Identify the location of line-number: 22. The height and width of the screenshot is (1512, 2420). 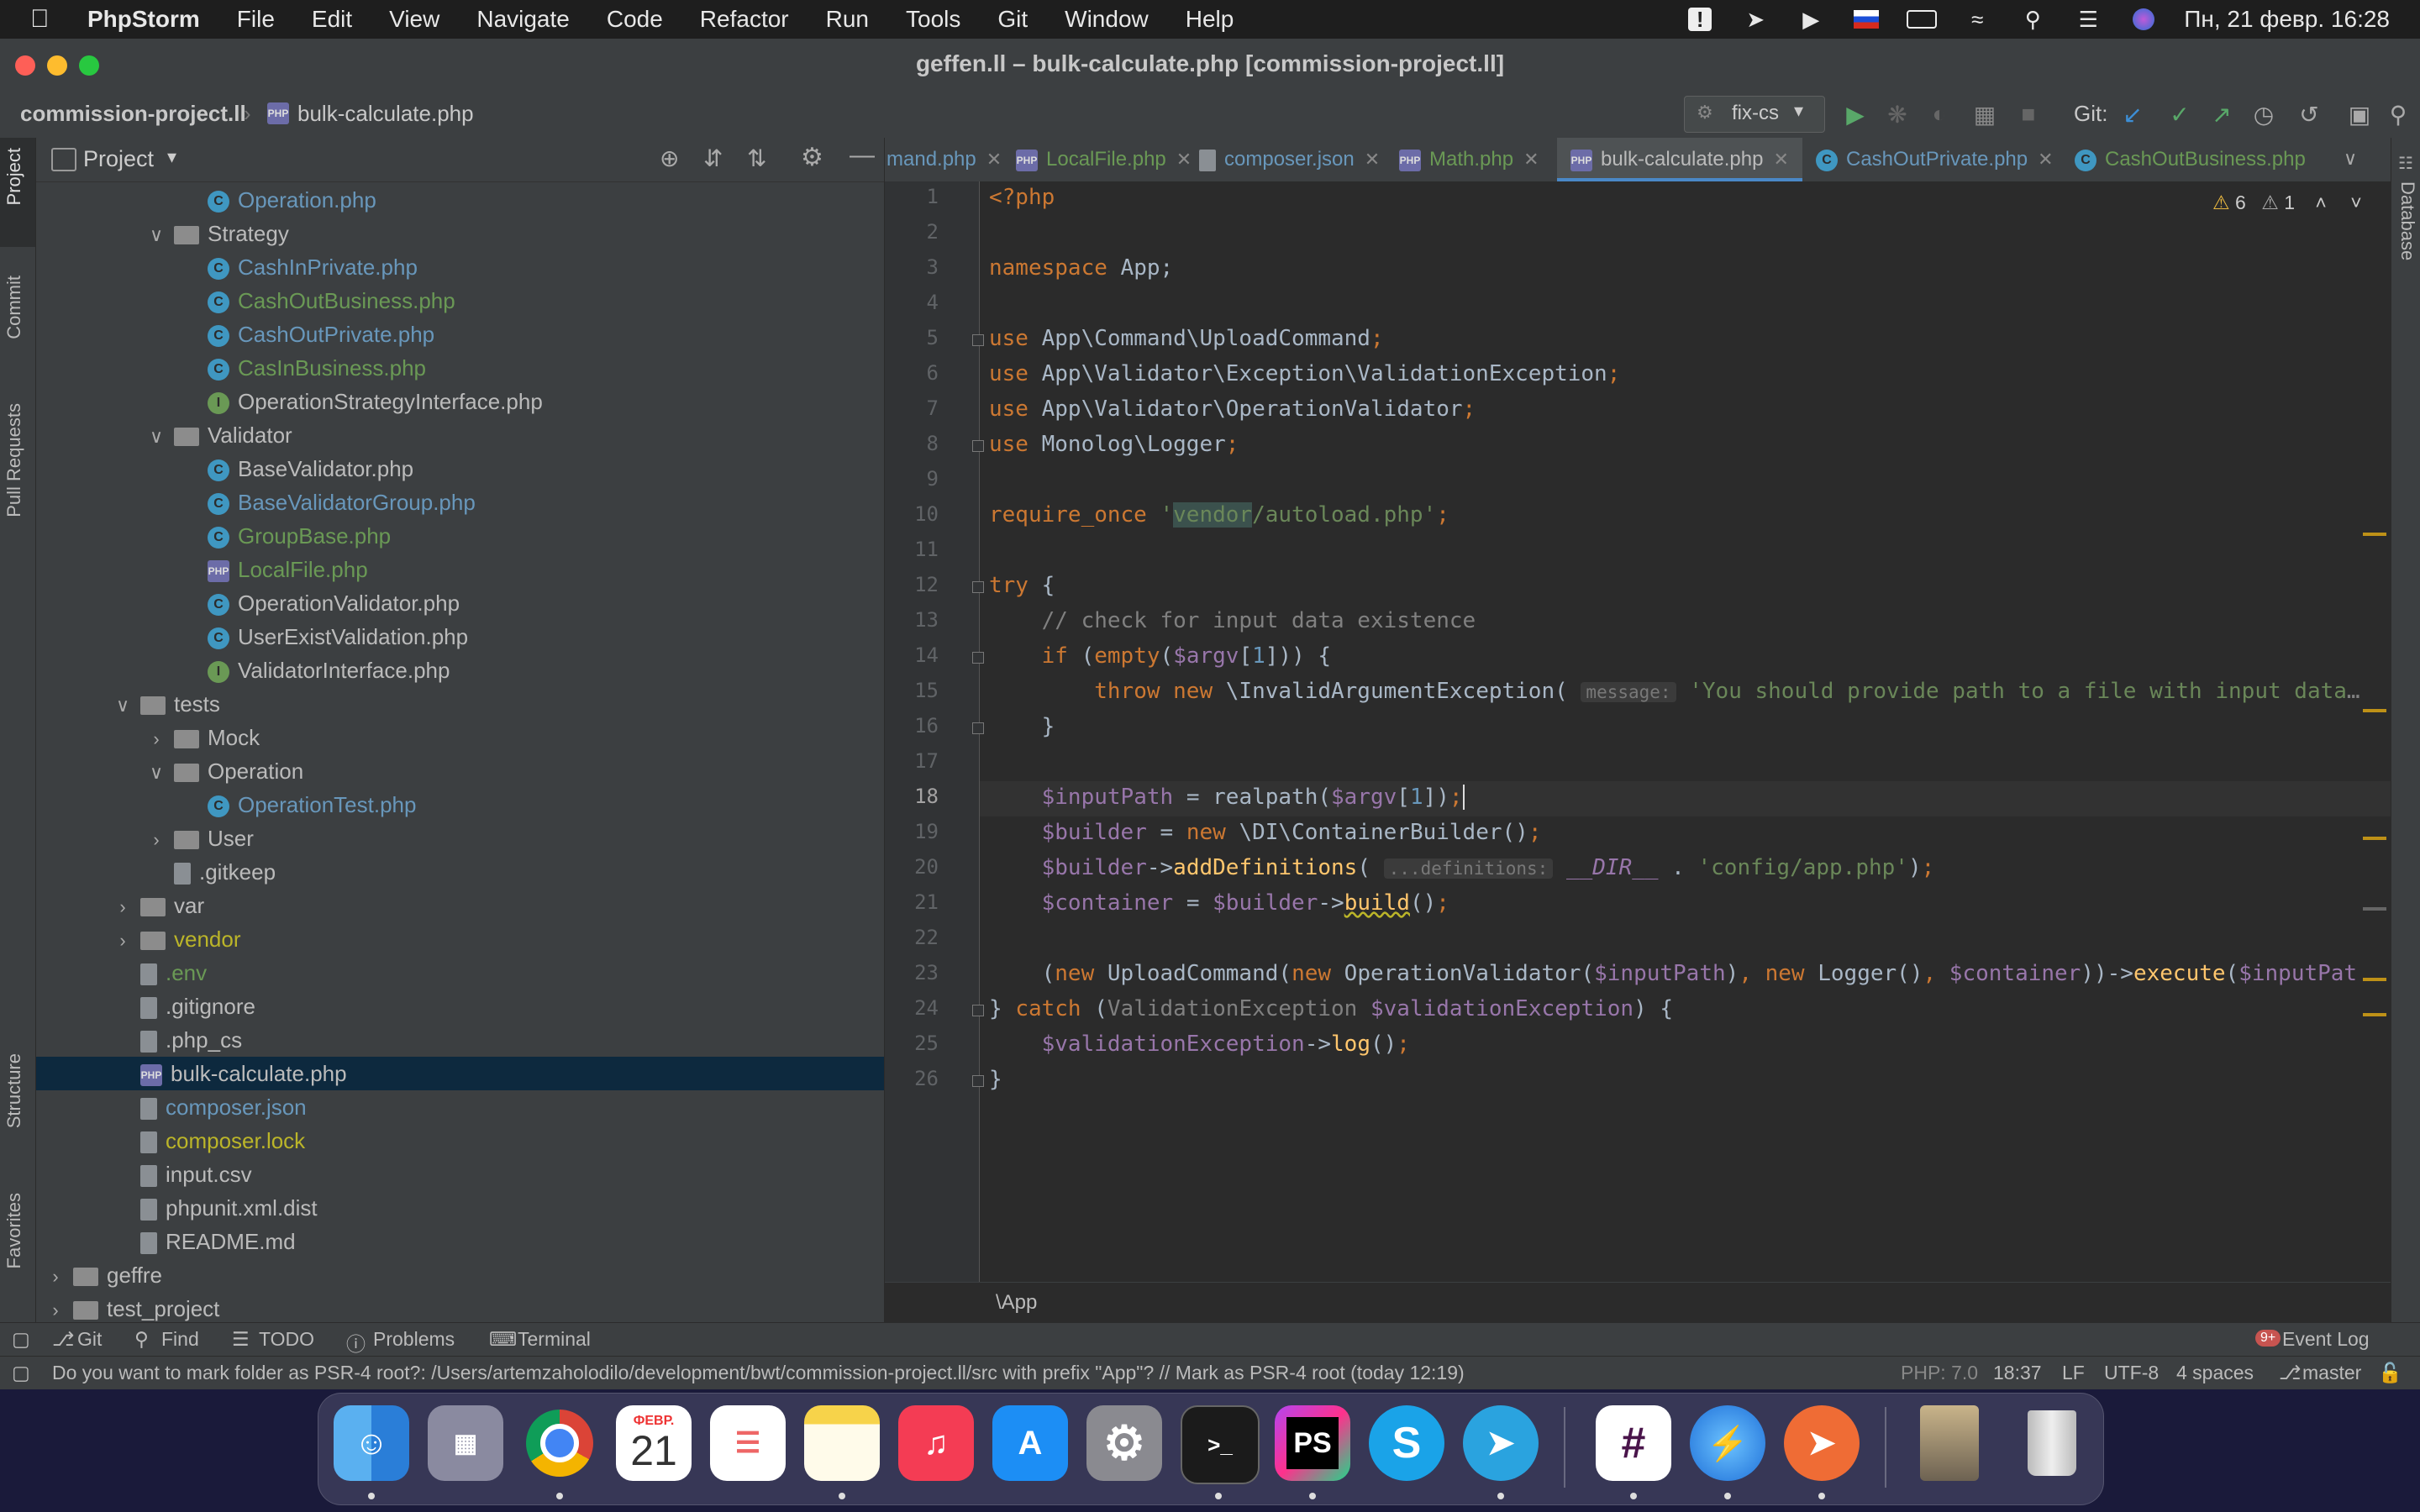
(918, 937).